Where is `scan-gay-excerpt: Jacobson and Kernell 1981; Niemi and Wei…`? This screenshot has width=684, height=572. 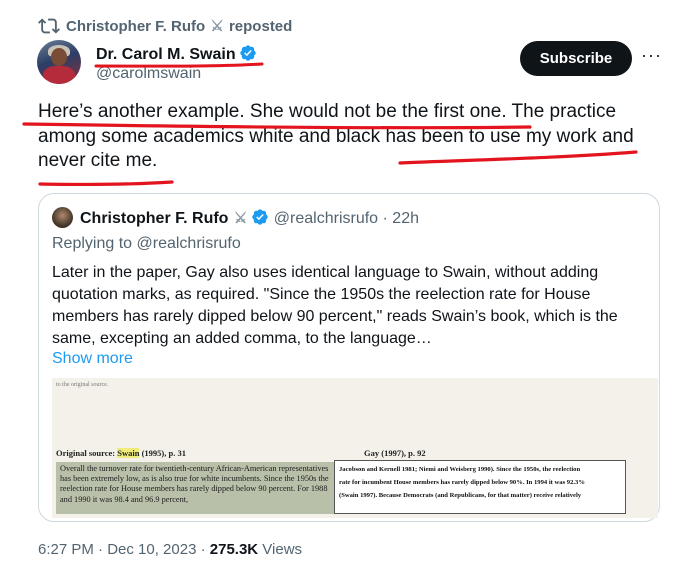
scan-gay-excerpt: Jacobson and Kernell 1981; Niemi and Wei… is located at coordinates (480, 487).